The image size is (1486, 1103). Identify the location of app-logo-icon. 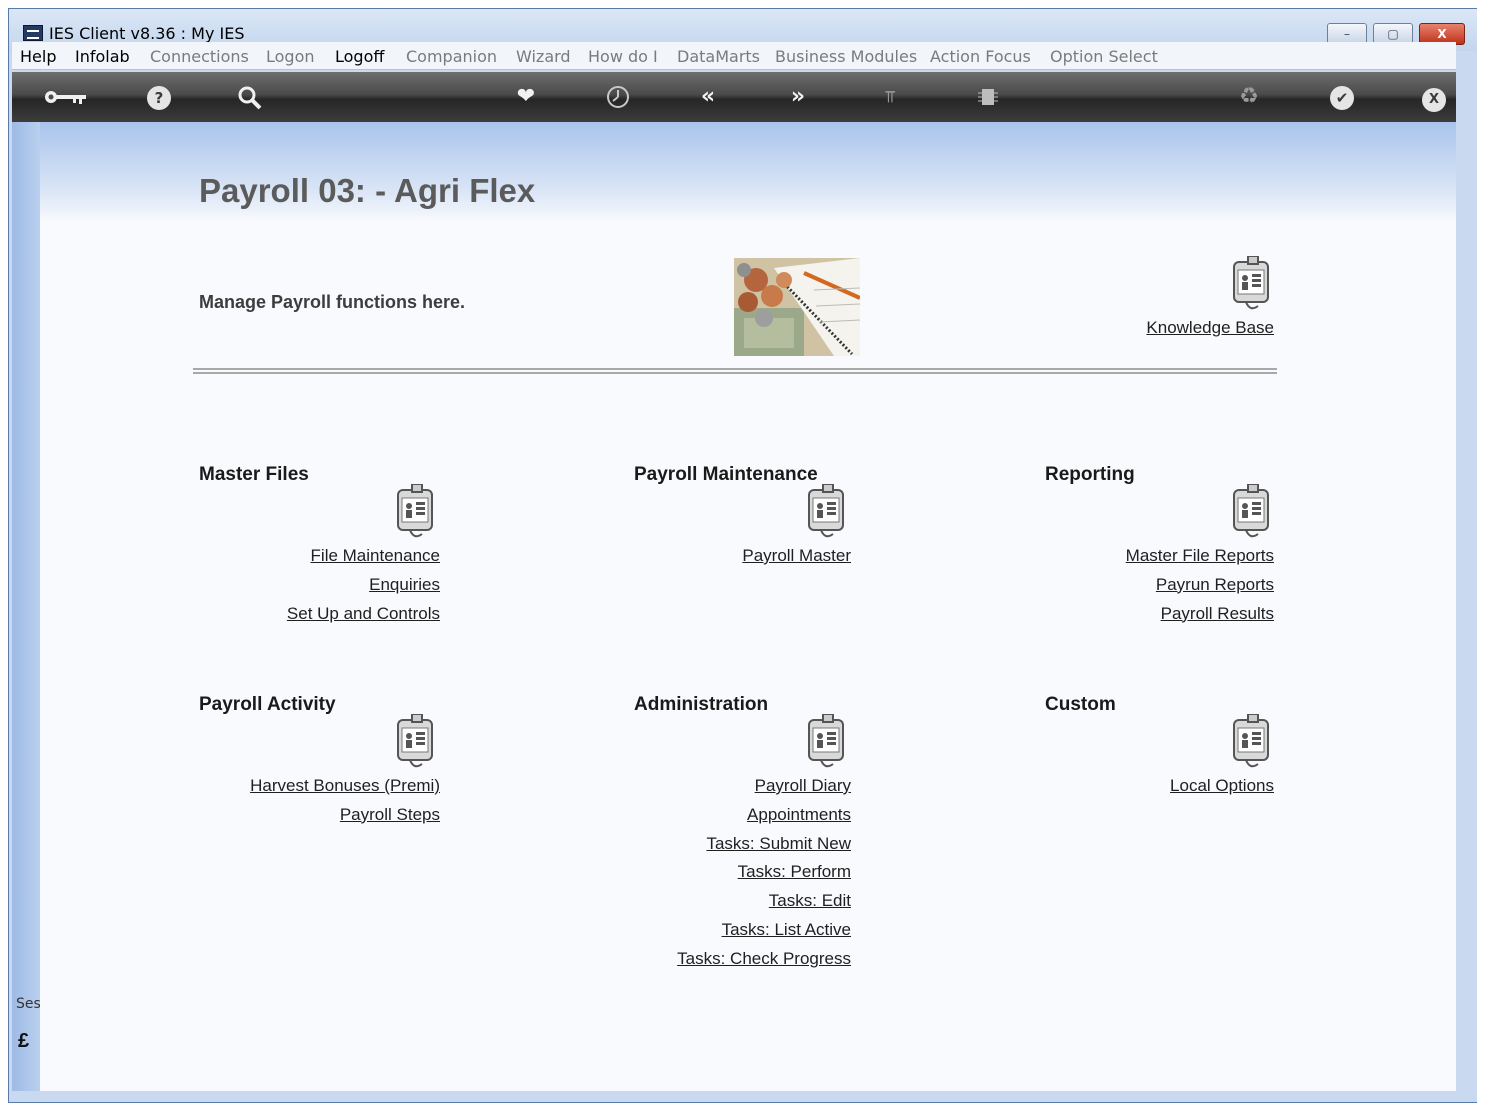
(33, 33).